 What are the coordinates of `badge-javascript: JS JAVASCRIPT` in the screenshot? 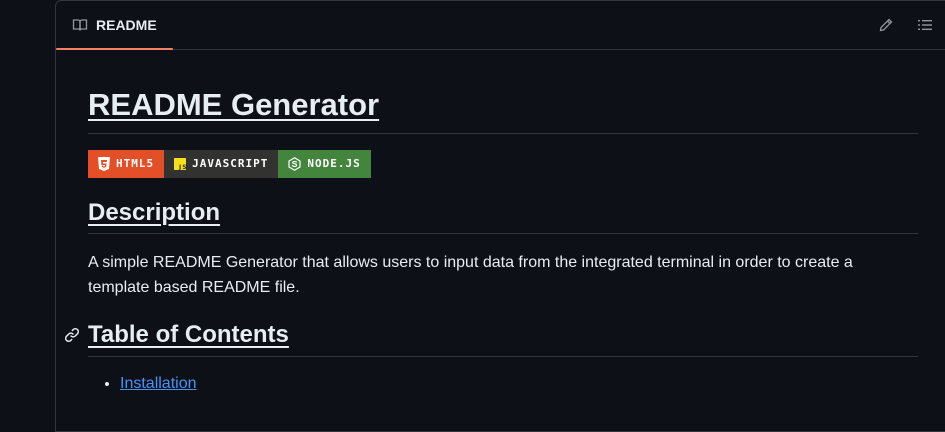 It's located at (221, 163).